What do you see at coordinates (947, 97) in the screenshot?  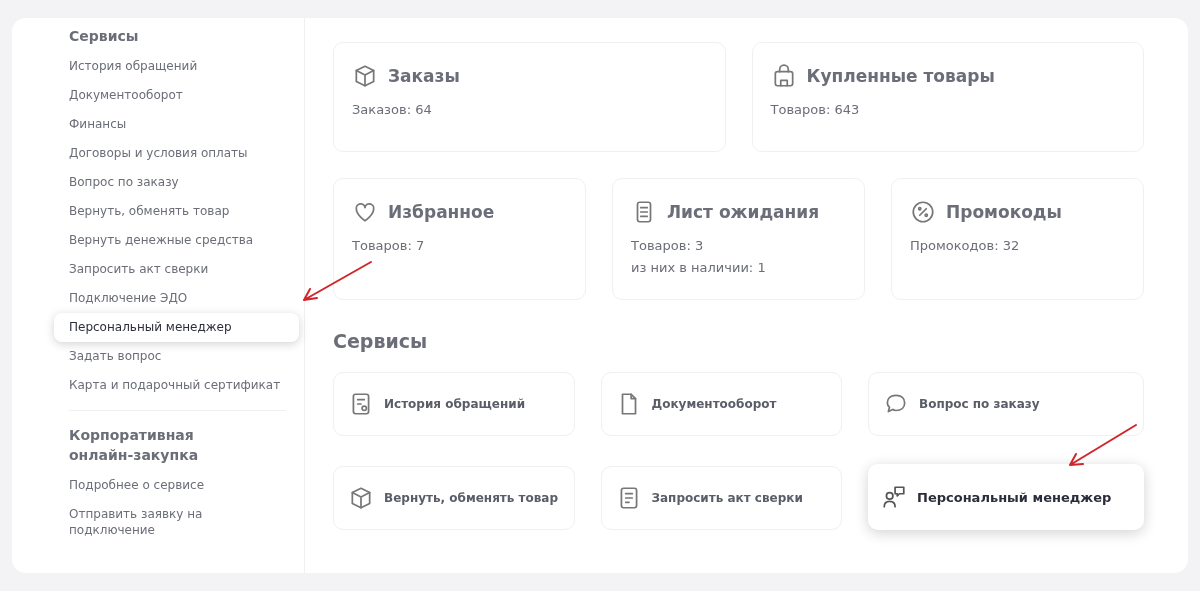 I see `summary-card: Купленные товары Товаров: 643` at bounding box center [947, 97].